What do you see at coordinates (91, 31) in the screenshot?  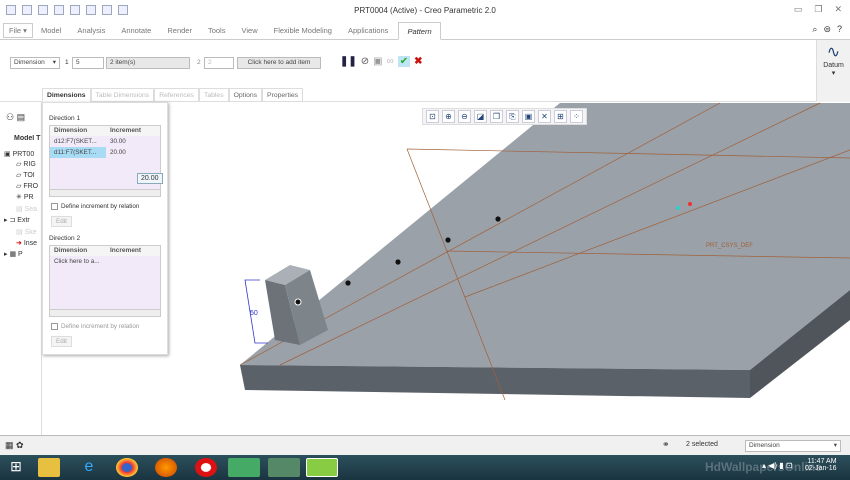 I see `tab-analysis: Analysis` at bounding box center [91, 31].